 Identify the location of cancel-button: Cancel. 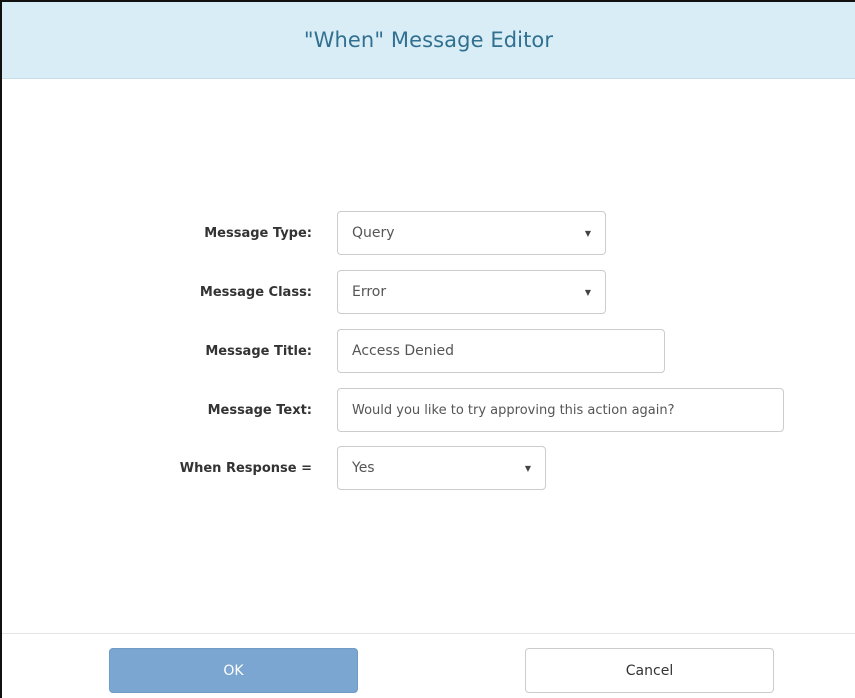
(649, 670).